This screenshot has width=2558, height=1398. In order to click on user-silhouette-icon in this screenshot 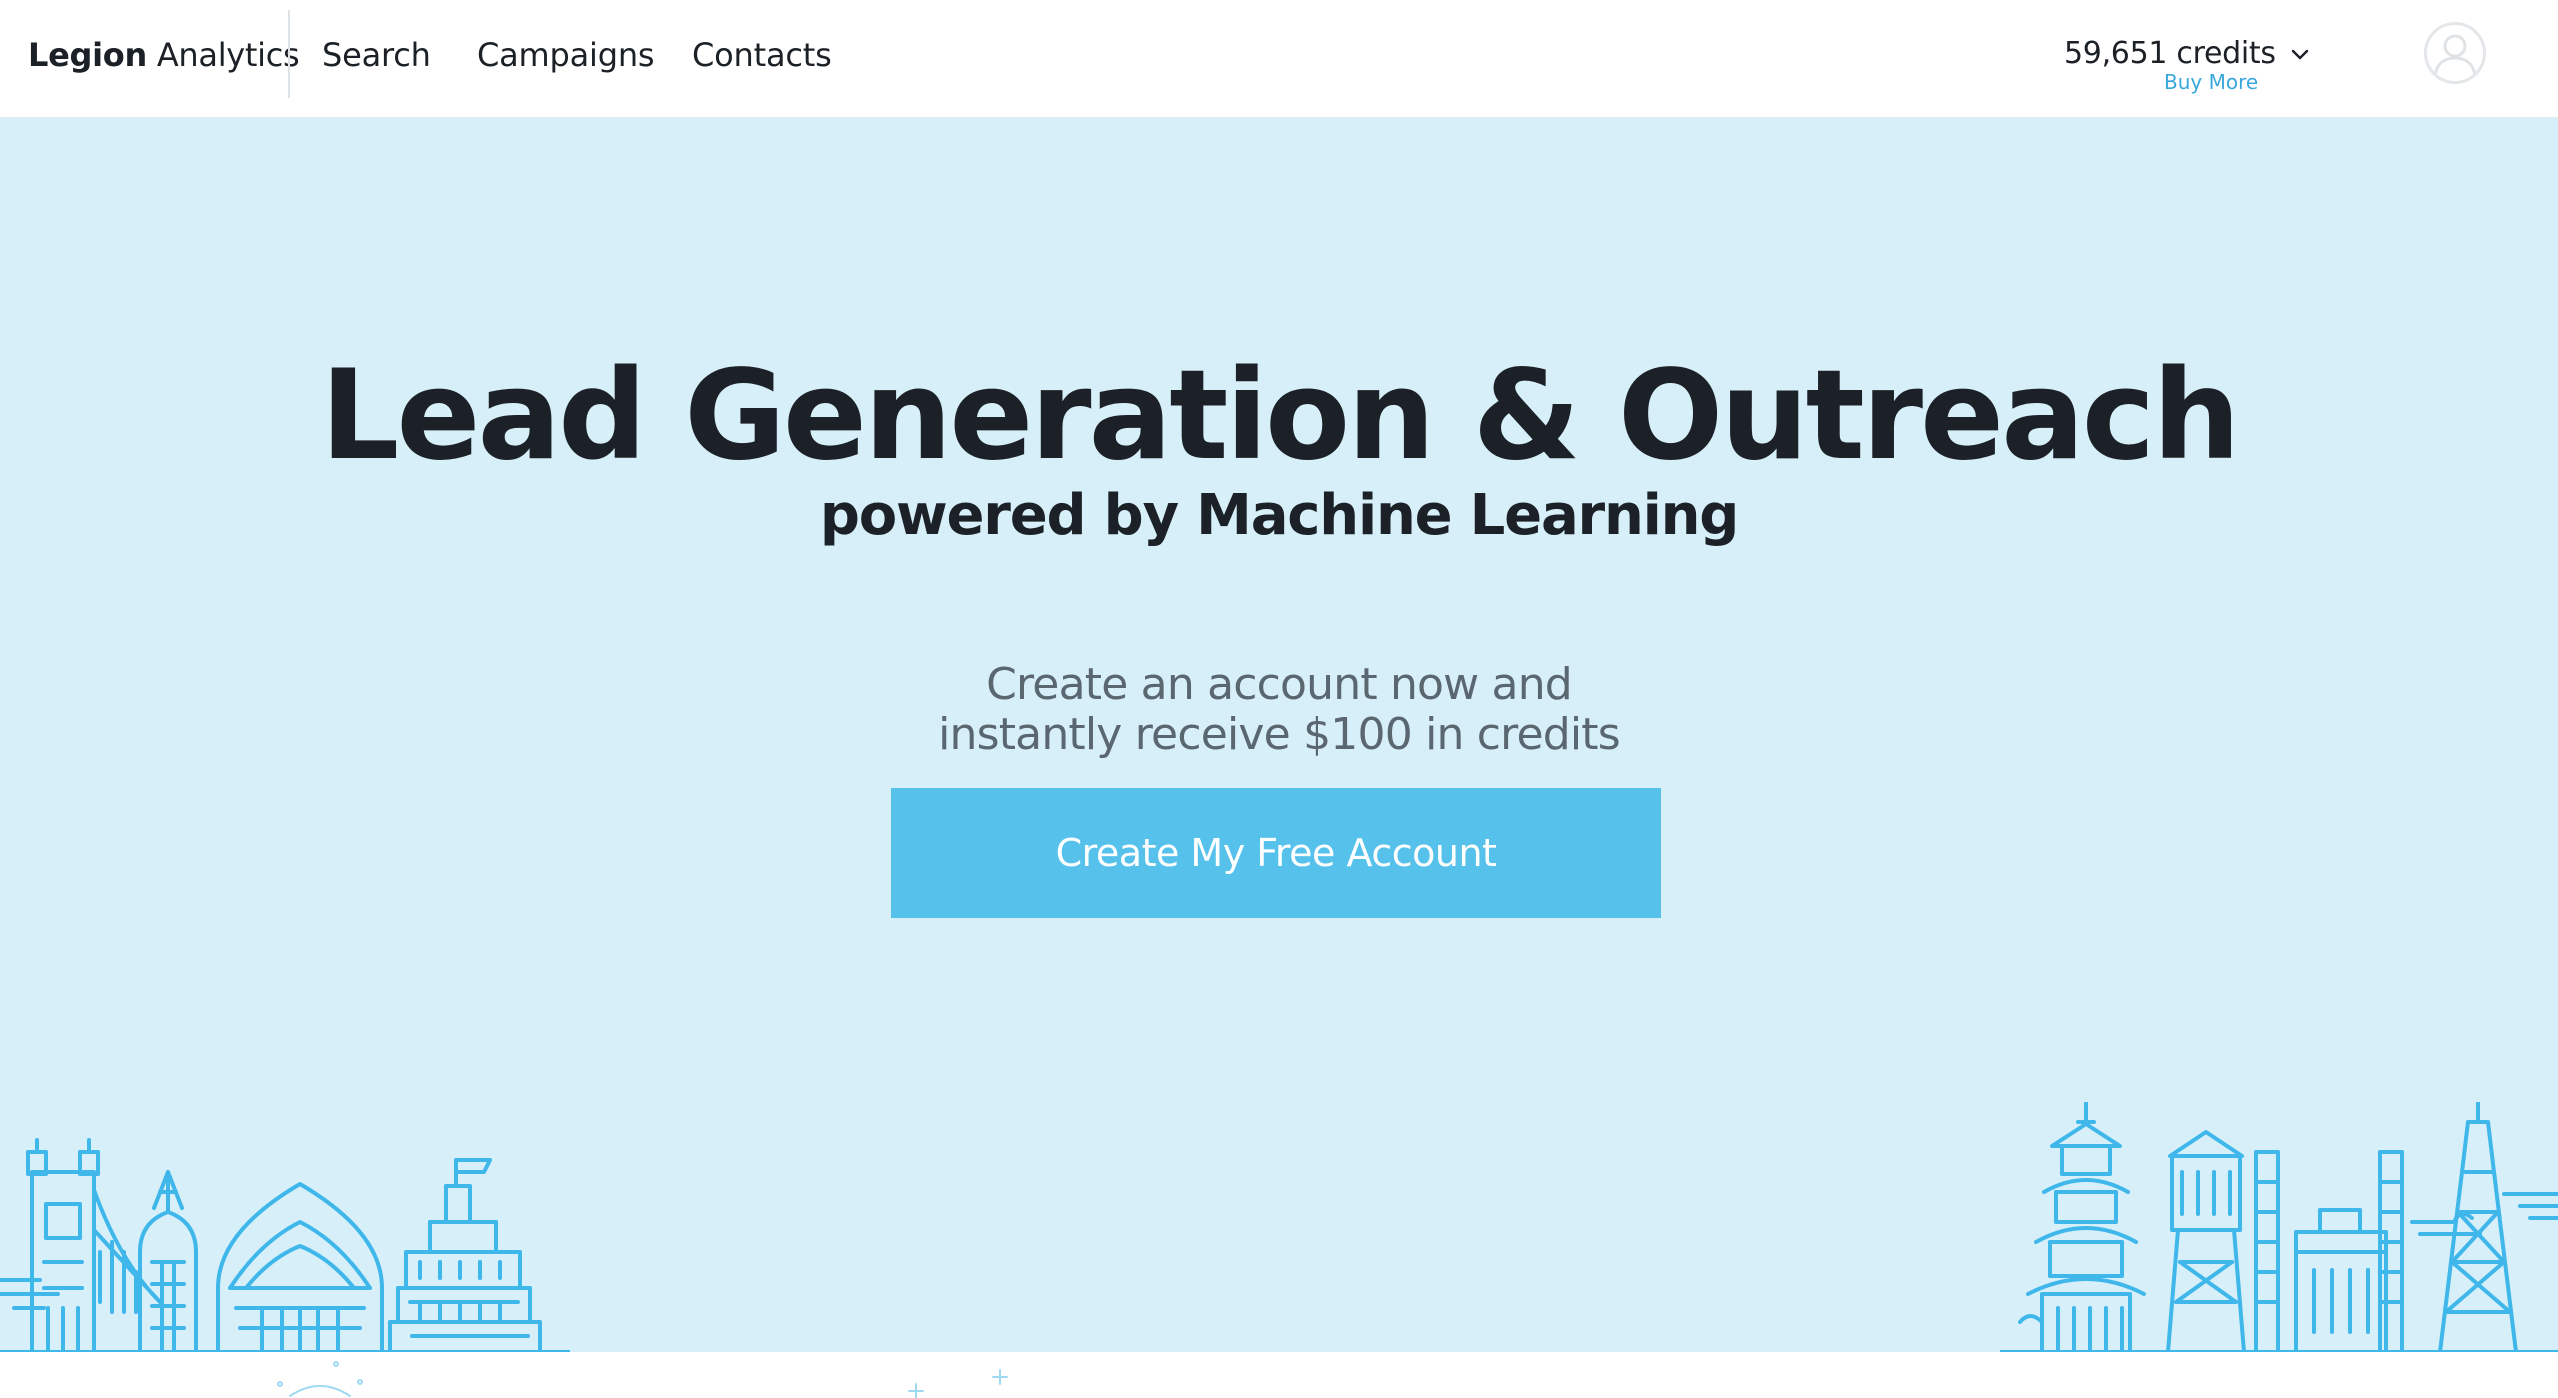, I will do `click(2455, 55)`.